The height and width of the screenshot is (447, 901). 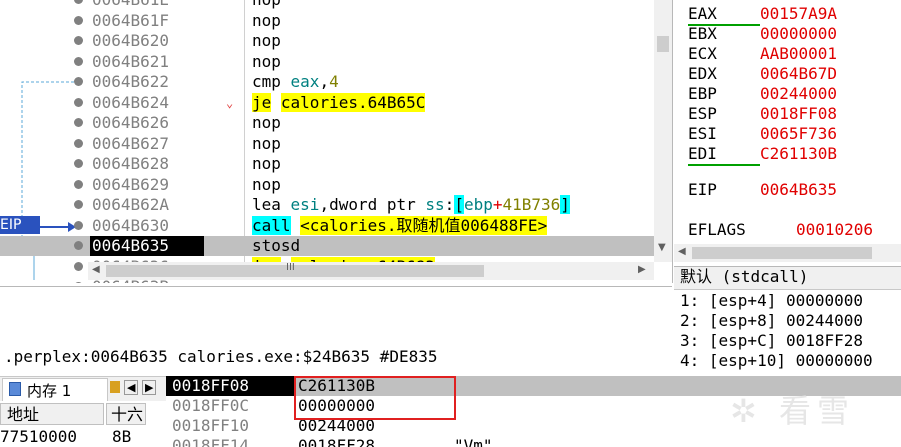 What do you see at coordinates (327, 185) in the screenshot?
I see `disasm-row: 0064B629 nop` at bounding box center [327, 185].